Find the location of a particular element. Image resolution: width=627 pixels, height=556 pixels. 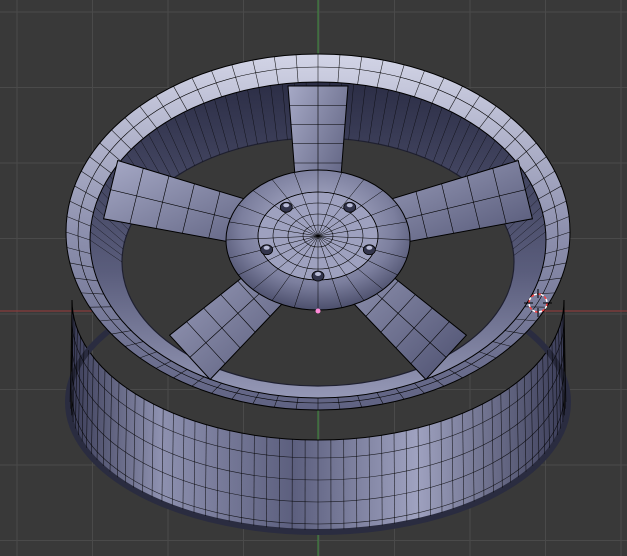

object-origin-marker is located at coordinates (318, 311).